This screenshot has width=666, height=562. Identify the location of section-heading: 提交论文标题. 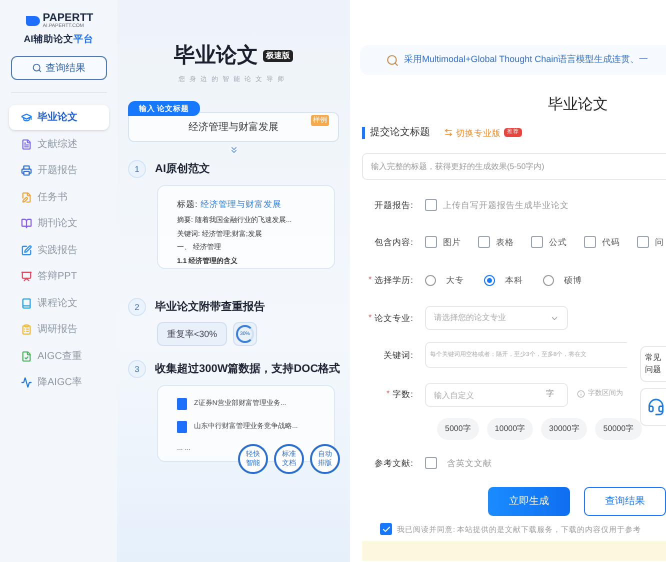
(396, 132).